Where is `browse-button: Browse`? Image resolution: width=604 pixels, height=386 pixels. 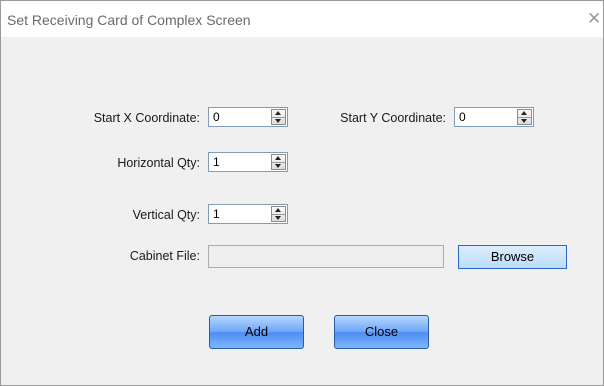
browse-button: Browse is located at coordinates (512, 257).